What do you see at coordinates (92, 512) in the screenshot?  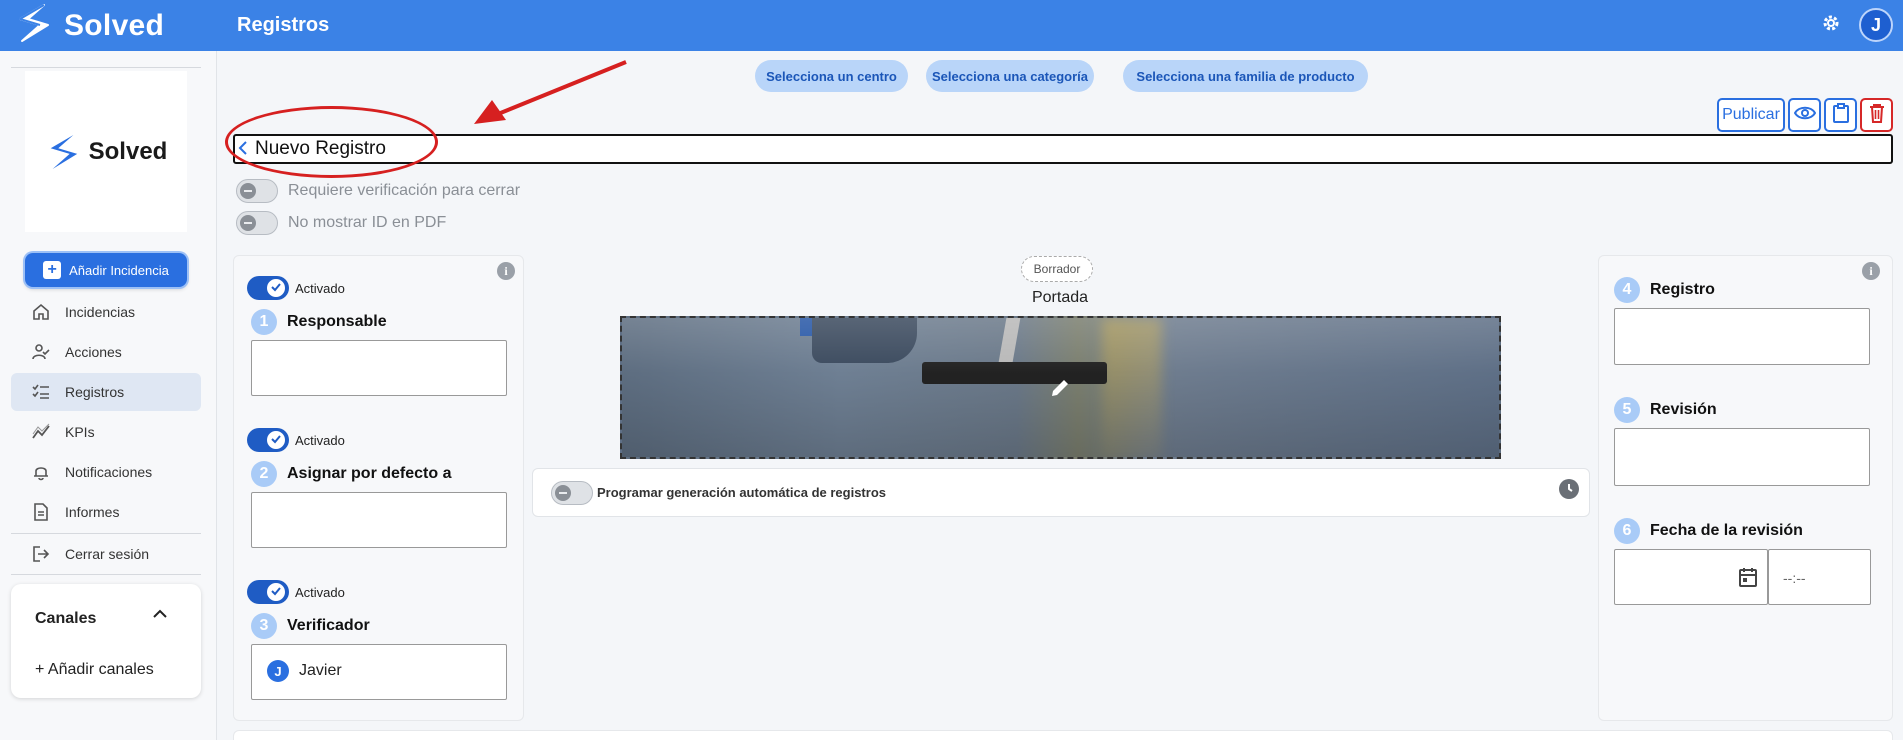 I see `sidebar-item-label: Informes` at bounding box center [92, 512].